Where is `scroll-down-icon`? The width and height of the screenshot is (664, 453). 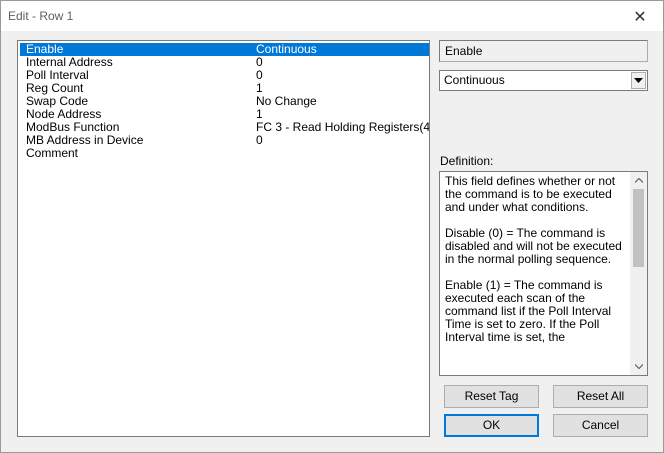
scroll-down-icon is located at coordinates (638, 366).